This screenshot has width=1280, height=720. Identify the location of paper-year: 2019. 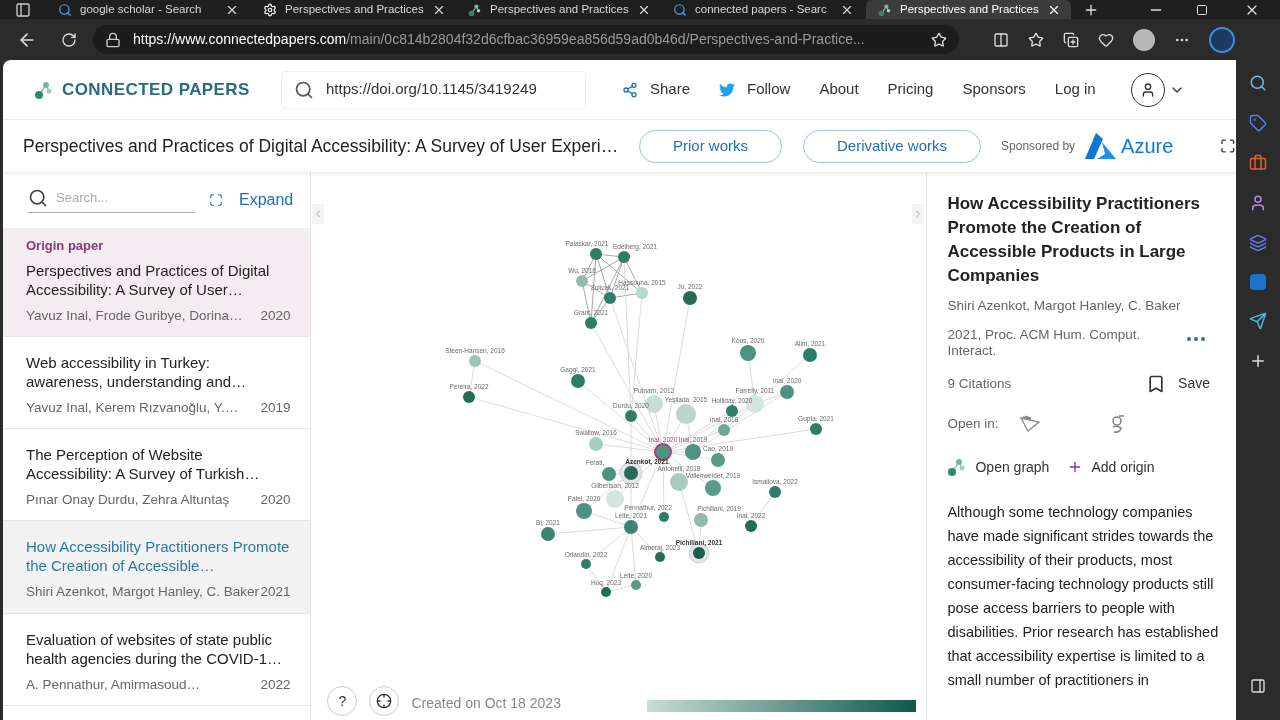
(275, 407).